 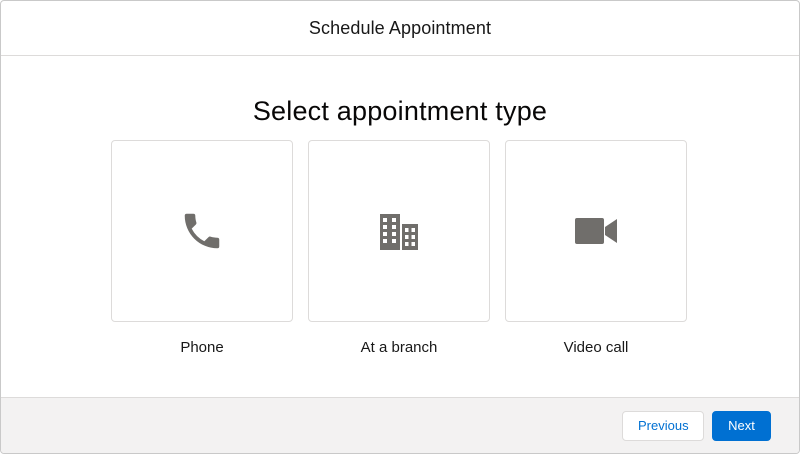 What do you see at coordinates (596, 347) in the screenshot?
I see `option-label-video-call: Video call` at bounding box center [596, 347].